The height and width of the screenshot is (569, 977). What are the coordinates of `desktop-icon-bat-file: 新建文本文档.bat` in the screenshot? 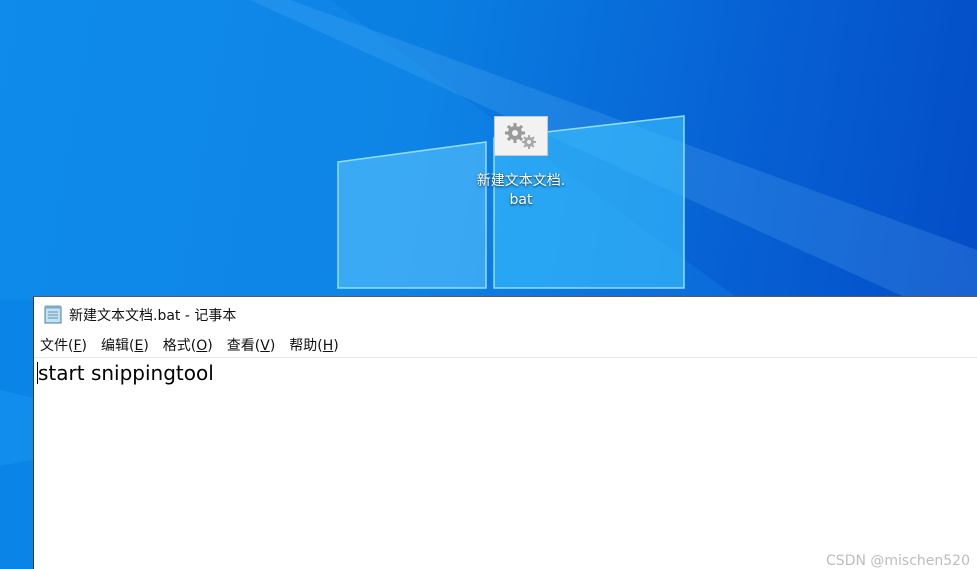 It's located at (521, 163).